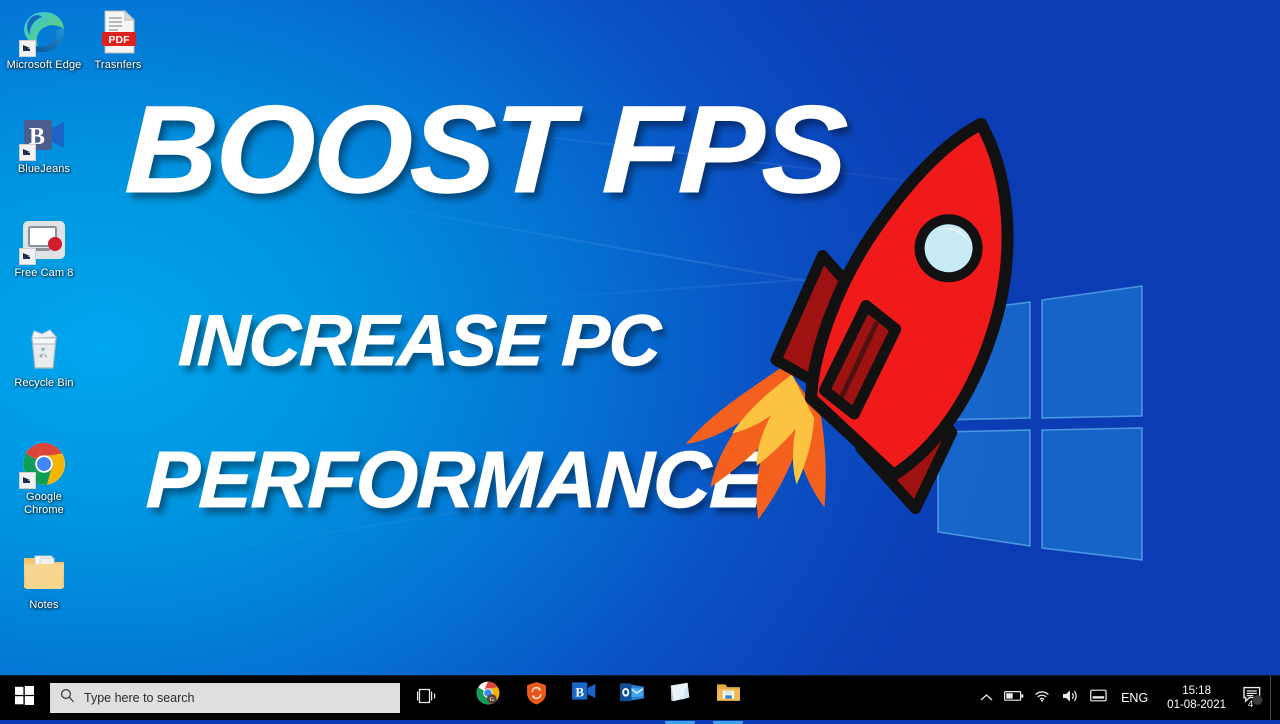 The image size is (1280, 724). I want to click on volume-button, so click(1070, 698).